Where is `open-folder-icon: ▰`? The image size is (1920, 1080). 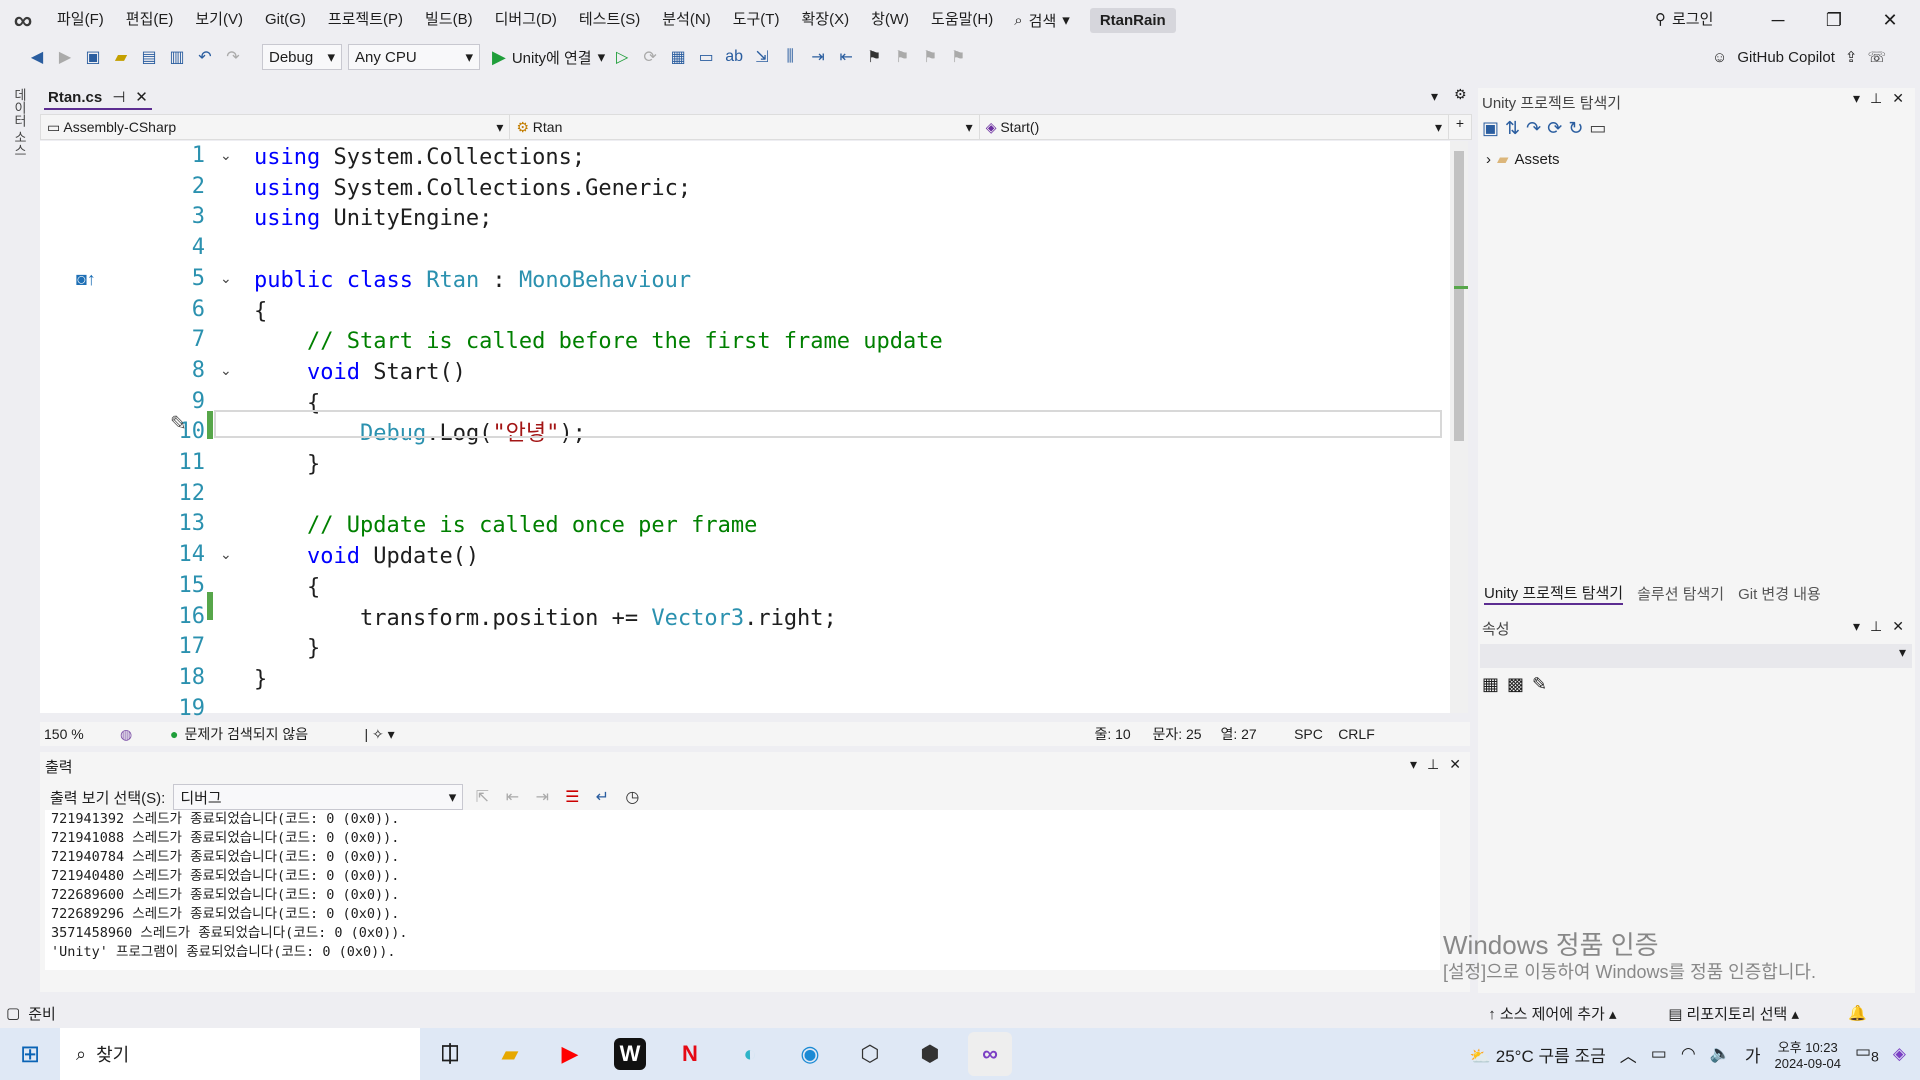
open-folder-icon: ▰ is located at coordinates (121, 57).